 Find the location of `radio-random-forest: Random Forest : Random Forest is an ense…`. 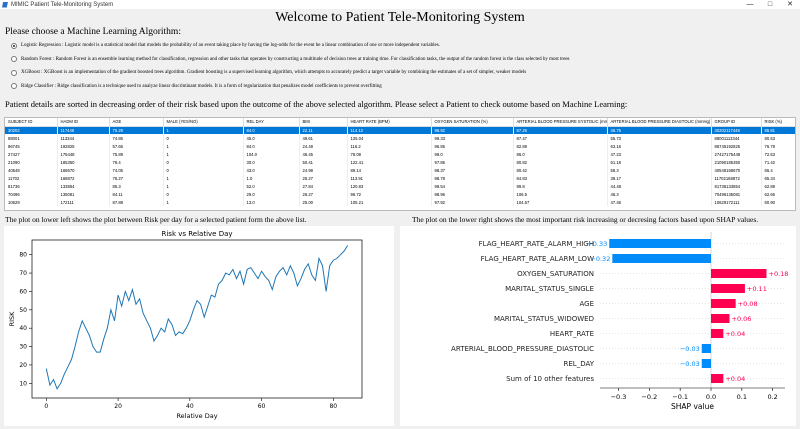

radio-random-forest: Random Forest : Random Forest is an ense… is located at coordinates (401, 60).